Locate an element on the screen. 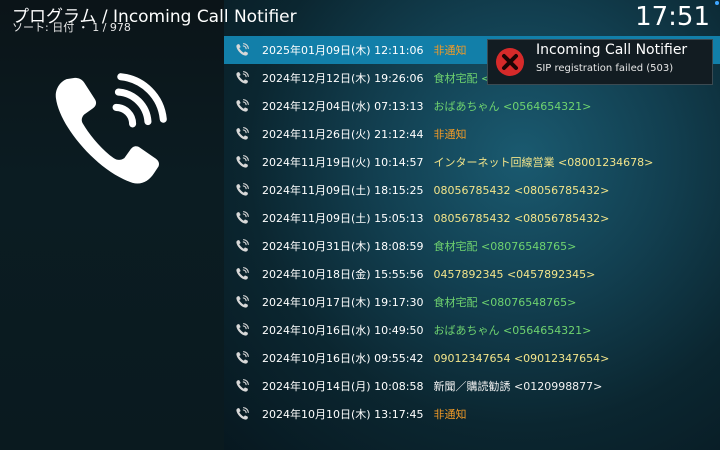 The width and height of the screenshot is (720, 450). call-date: 2024年10月16日(水) 09:55:42 is located at coordinates (343, 358).